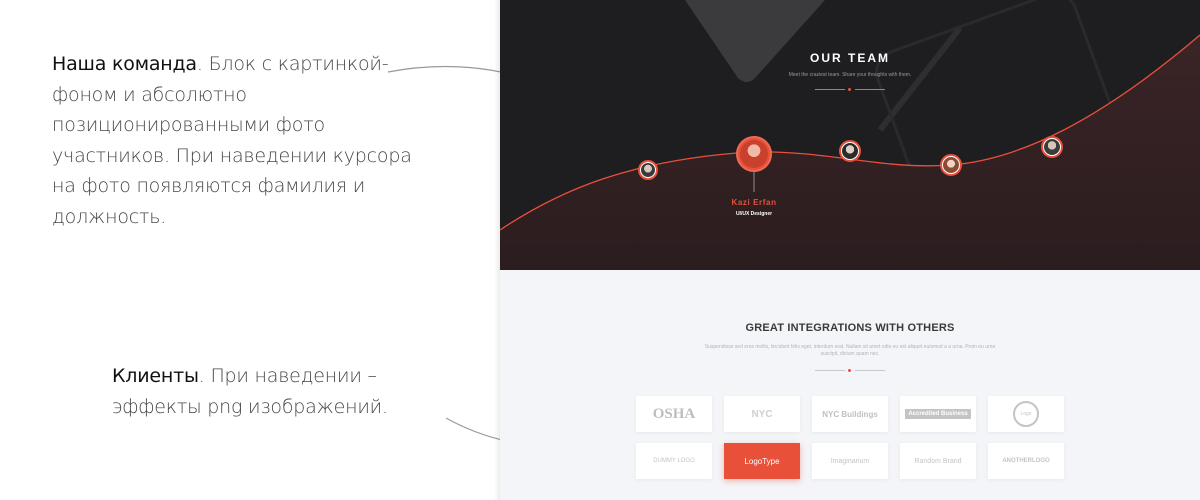 This screenshot has height=500, width=1200. Describe the element at coordinates (754, 202) in the screenshot. I see `member-name: Kazi Erfan` at that location.